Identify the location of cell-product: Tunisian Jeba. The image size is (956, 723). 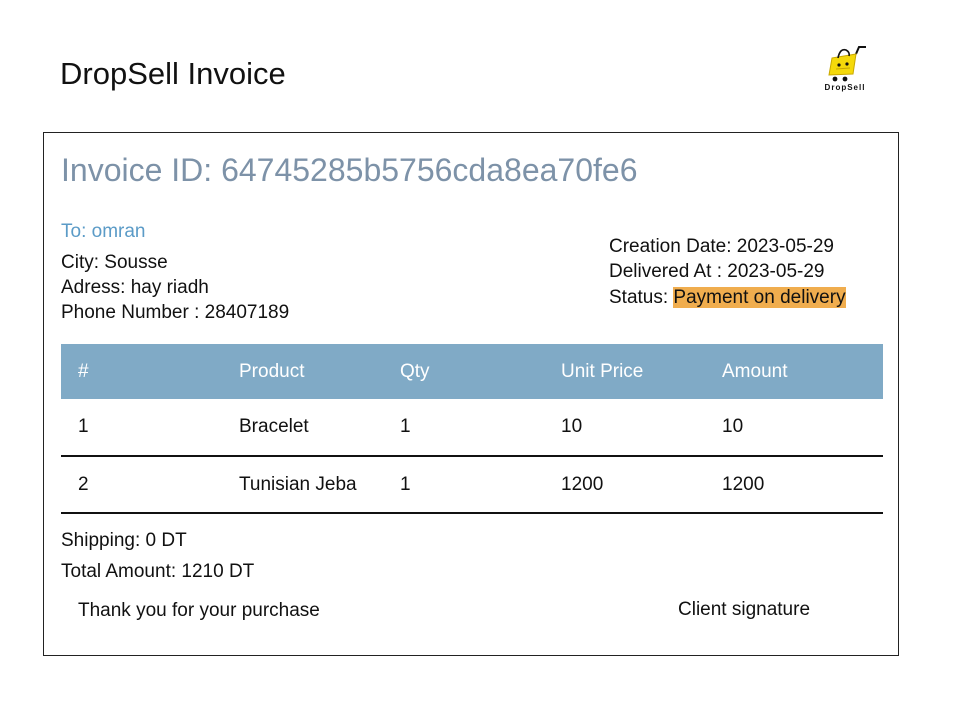
(302, 485).